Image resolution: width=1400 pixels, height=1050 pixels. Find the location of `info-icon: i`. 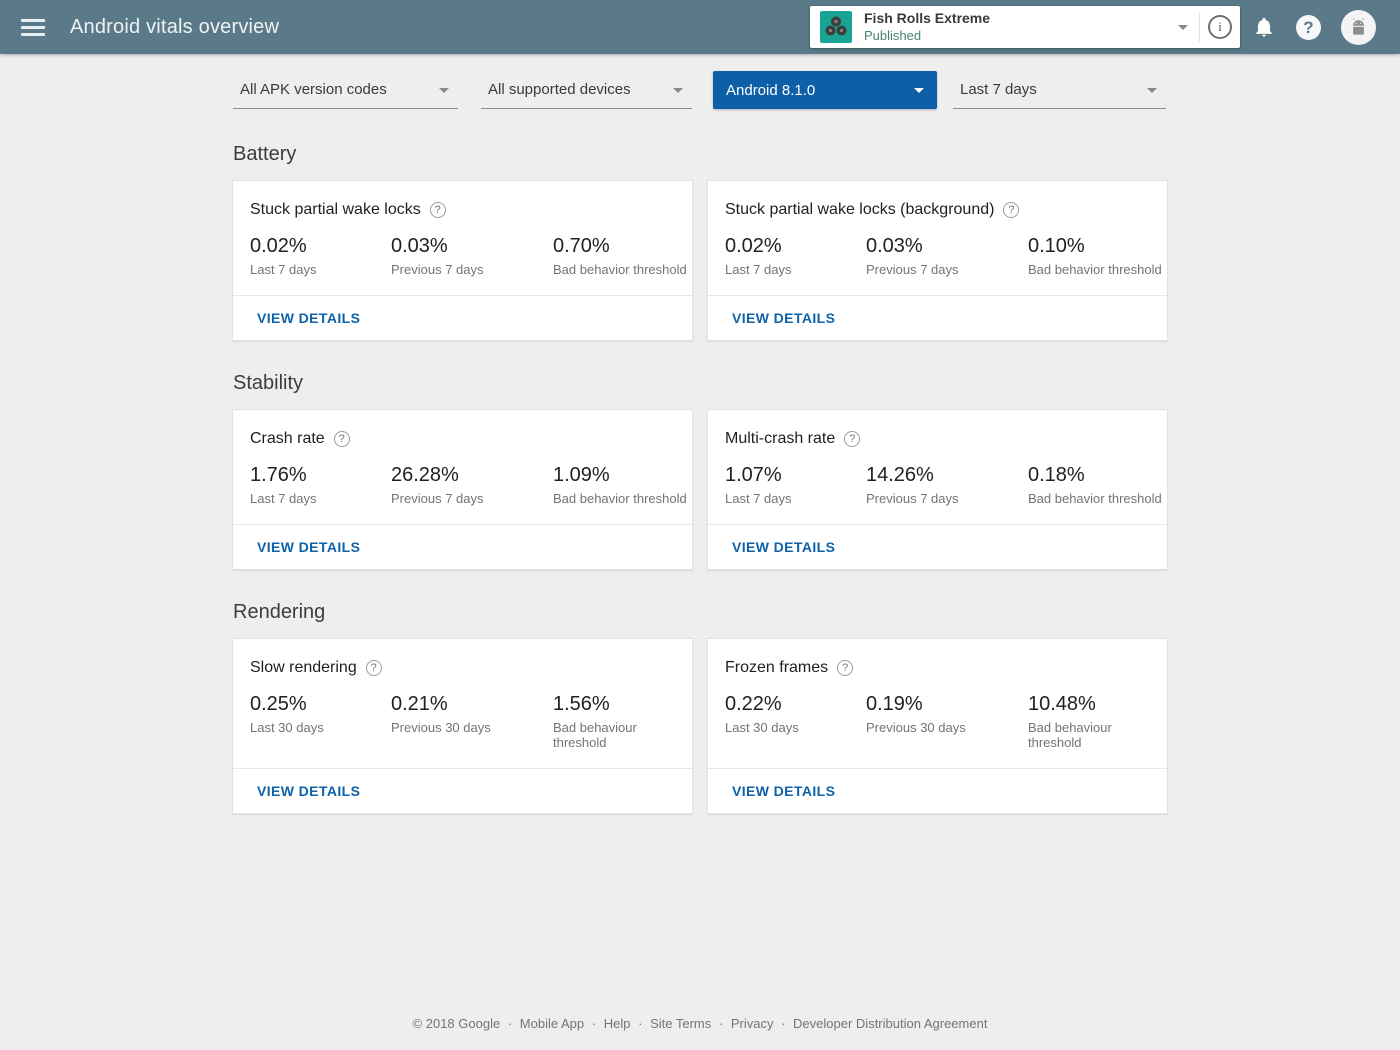

info-icon: i is located at coordinates (1220, 27).